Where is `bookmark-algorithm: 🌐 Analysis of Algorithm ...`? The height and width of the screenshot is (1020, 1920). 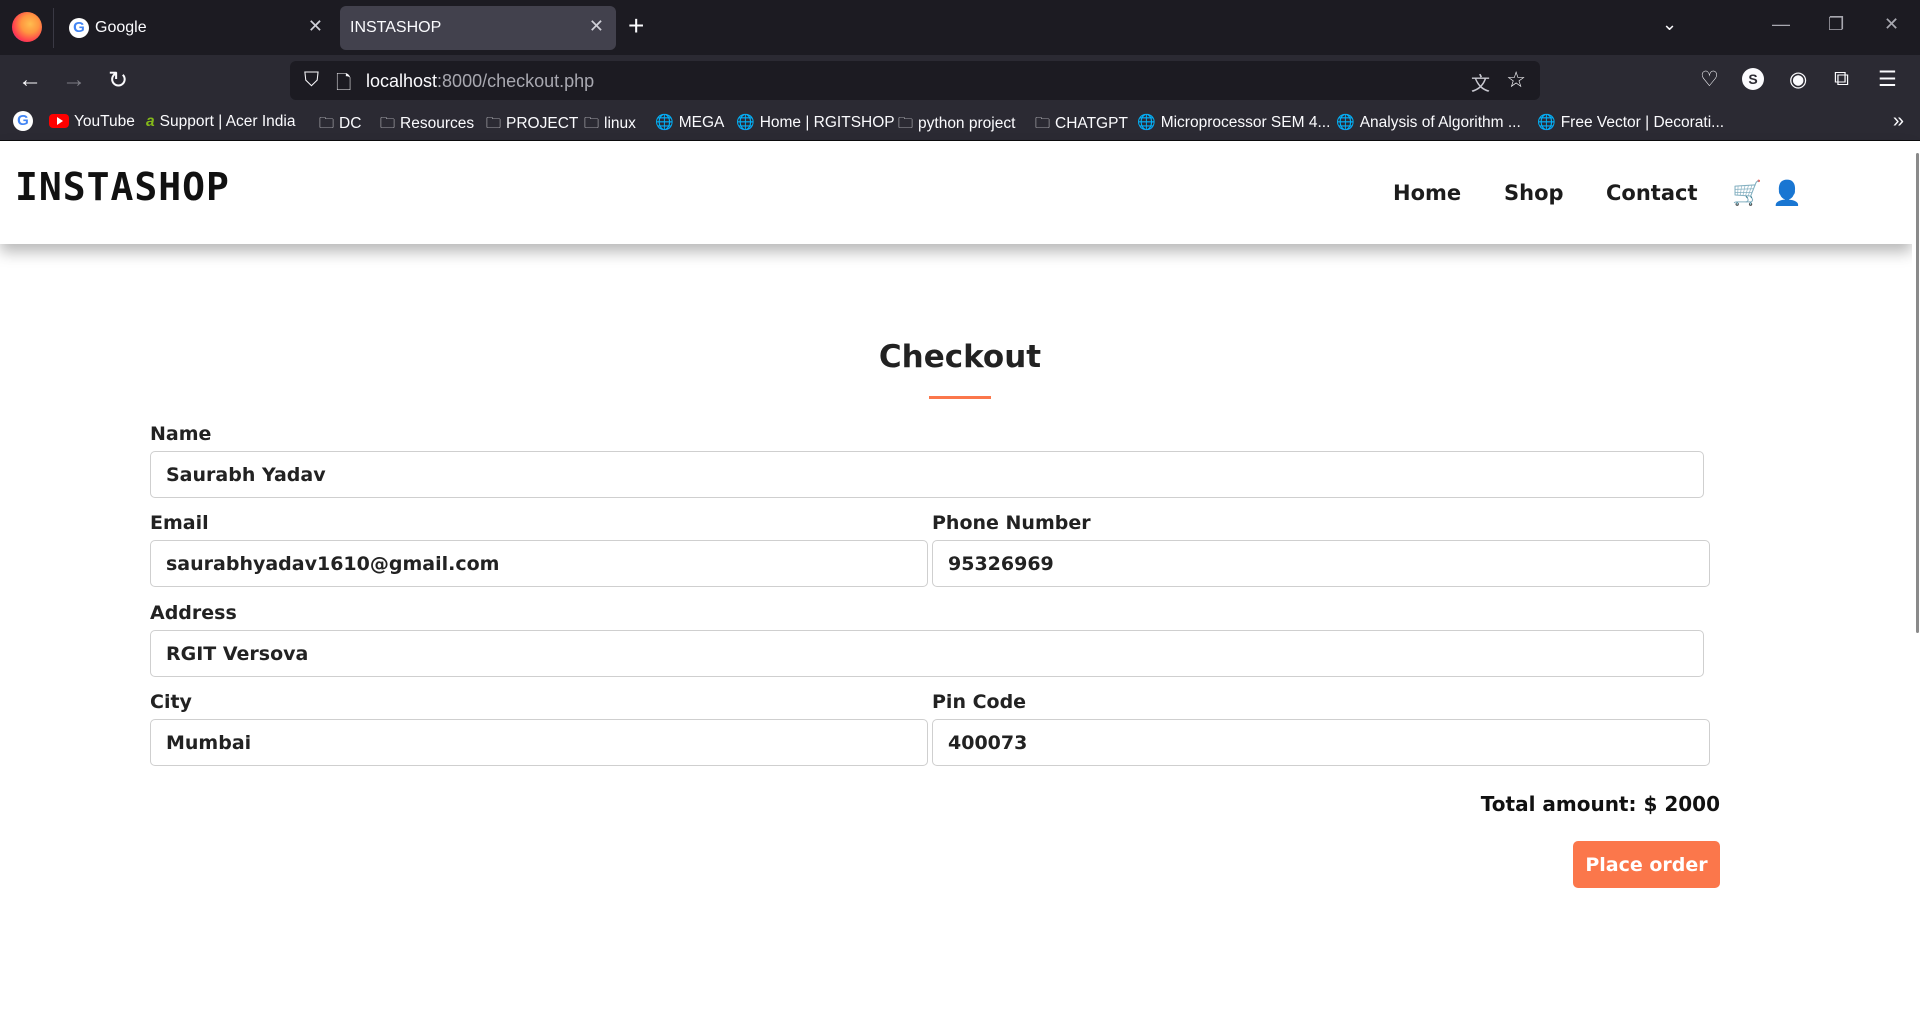
bookmark-algorithm: 🌐 Analysis of Algorithm ... is located at coordinates (1428, 122).